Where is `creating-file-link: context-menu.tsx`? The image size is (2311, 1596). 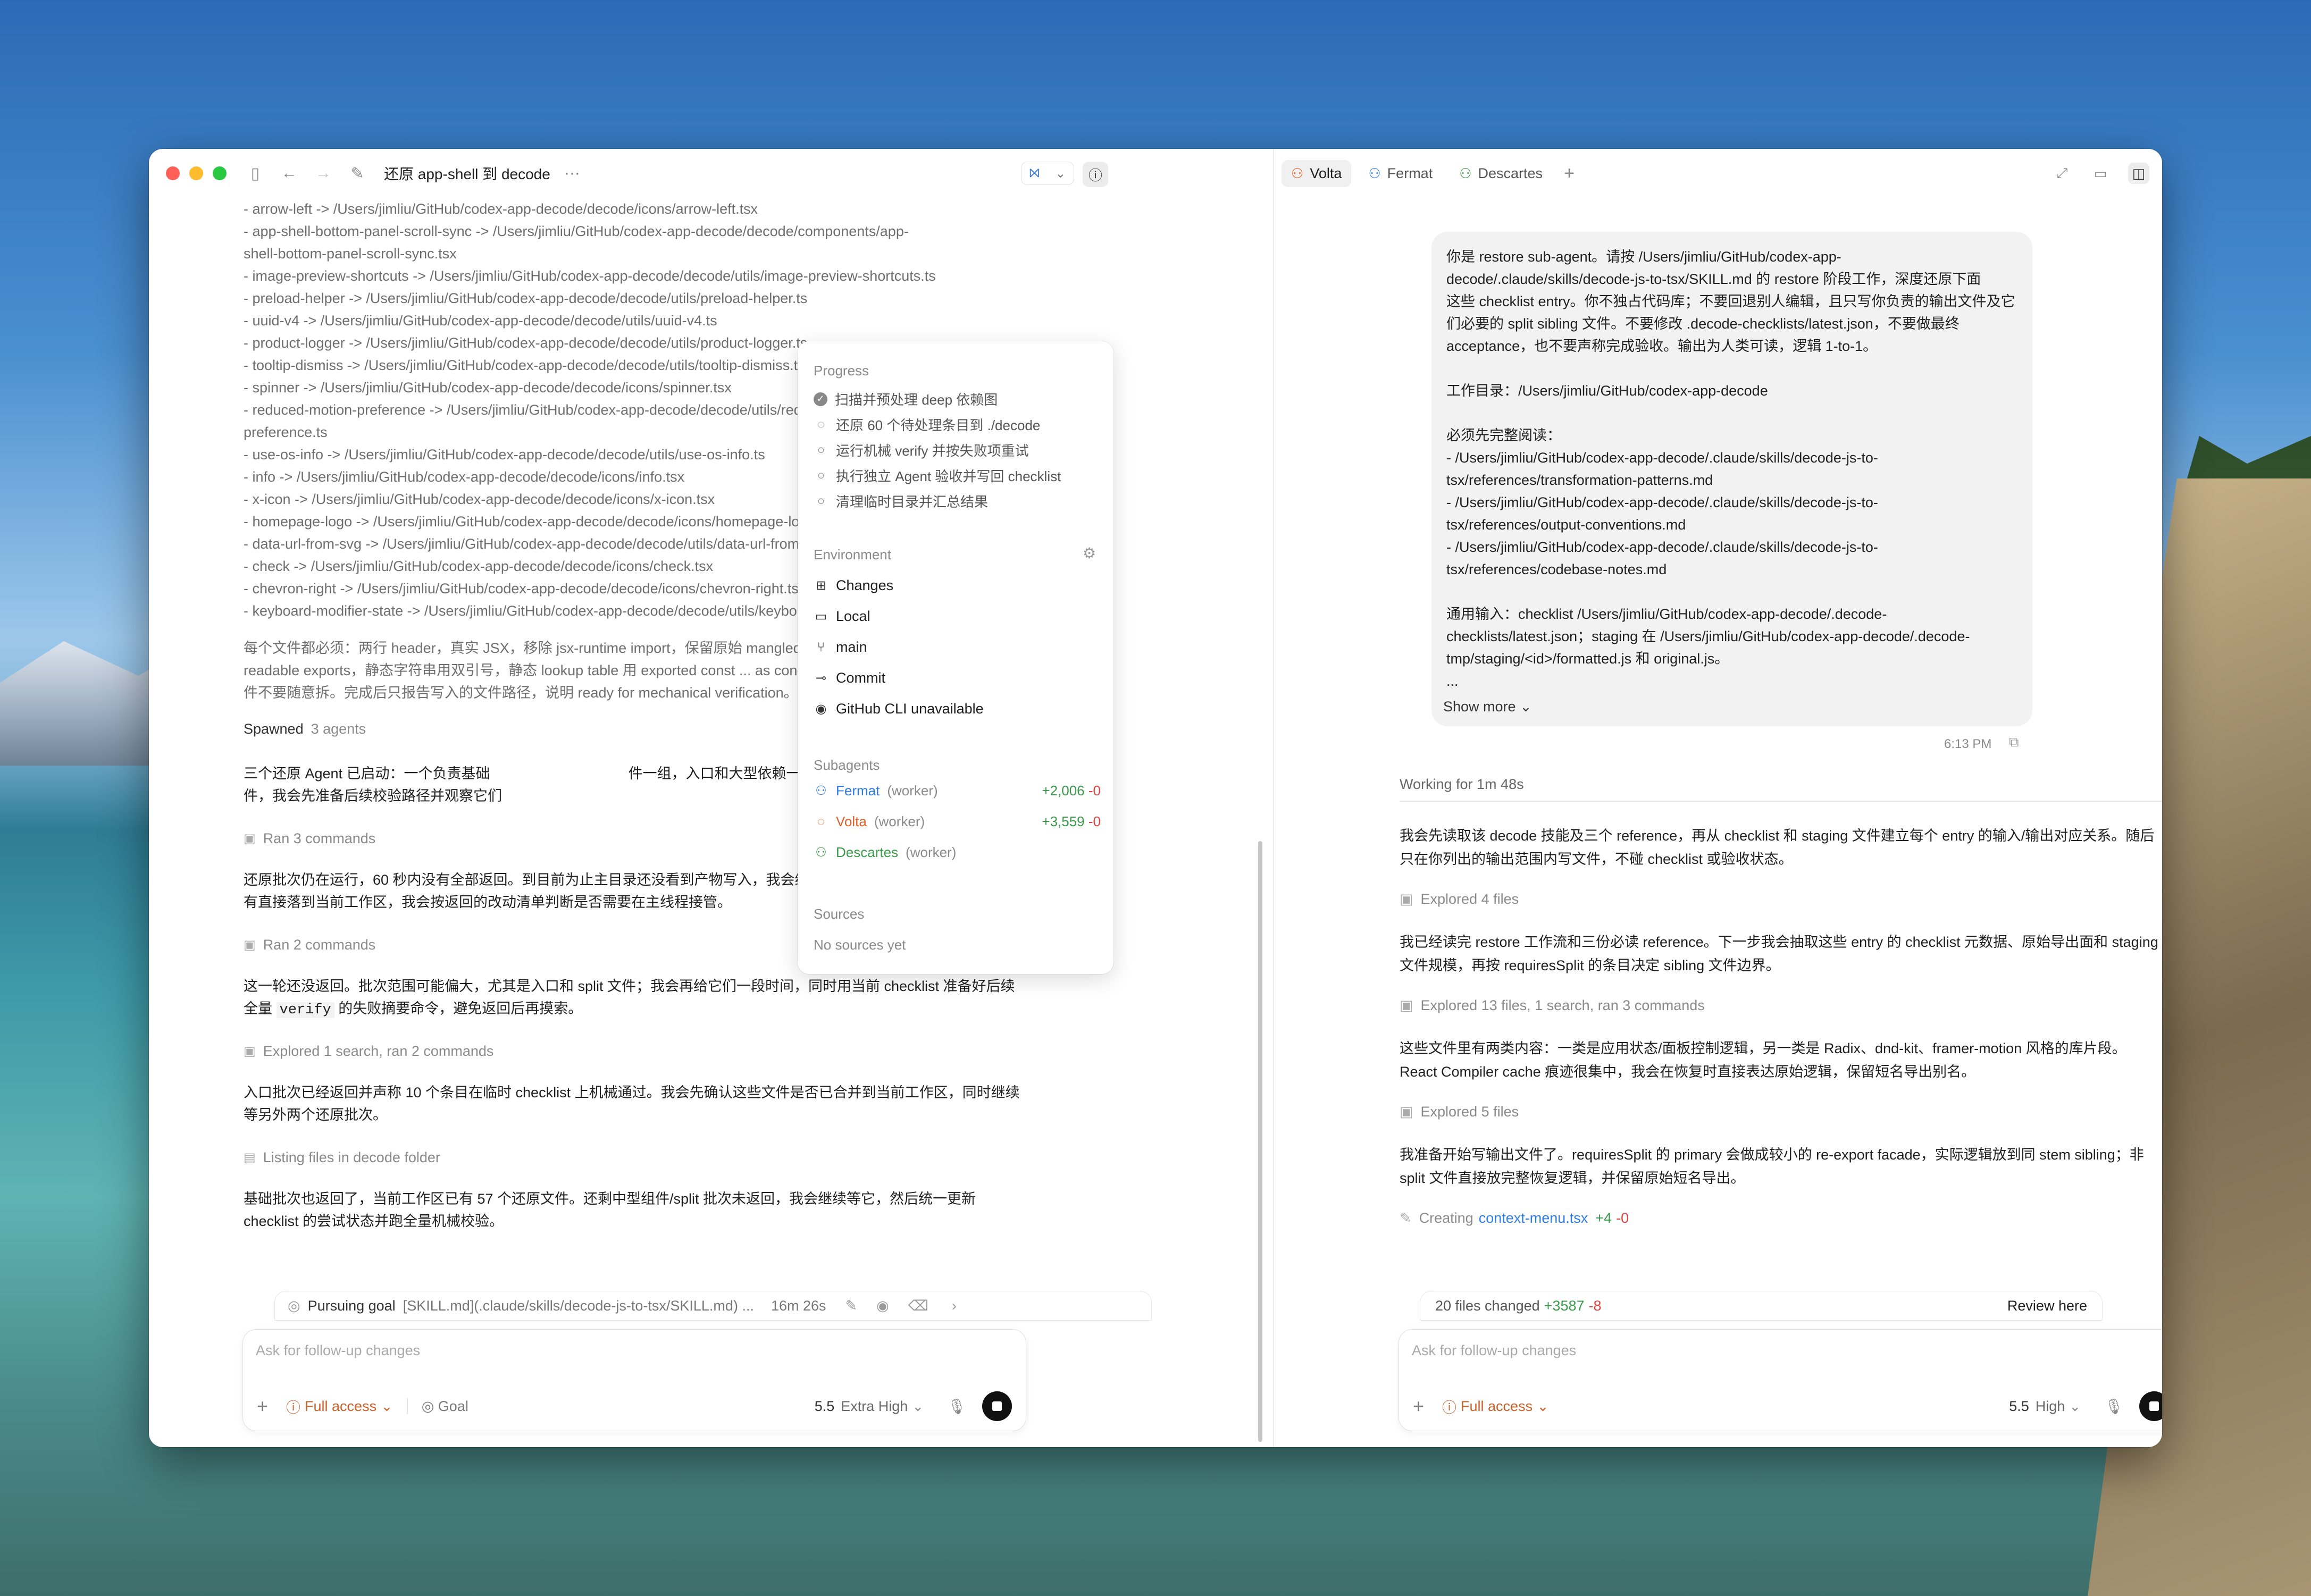 creating-file-link: context-menu.tsx is located at coordinates (1533, 1218).